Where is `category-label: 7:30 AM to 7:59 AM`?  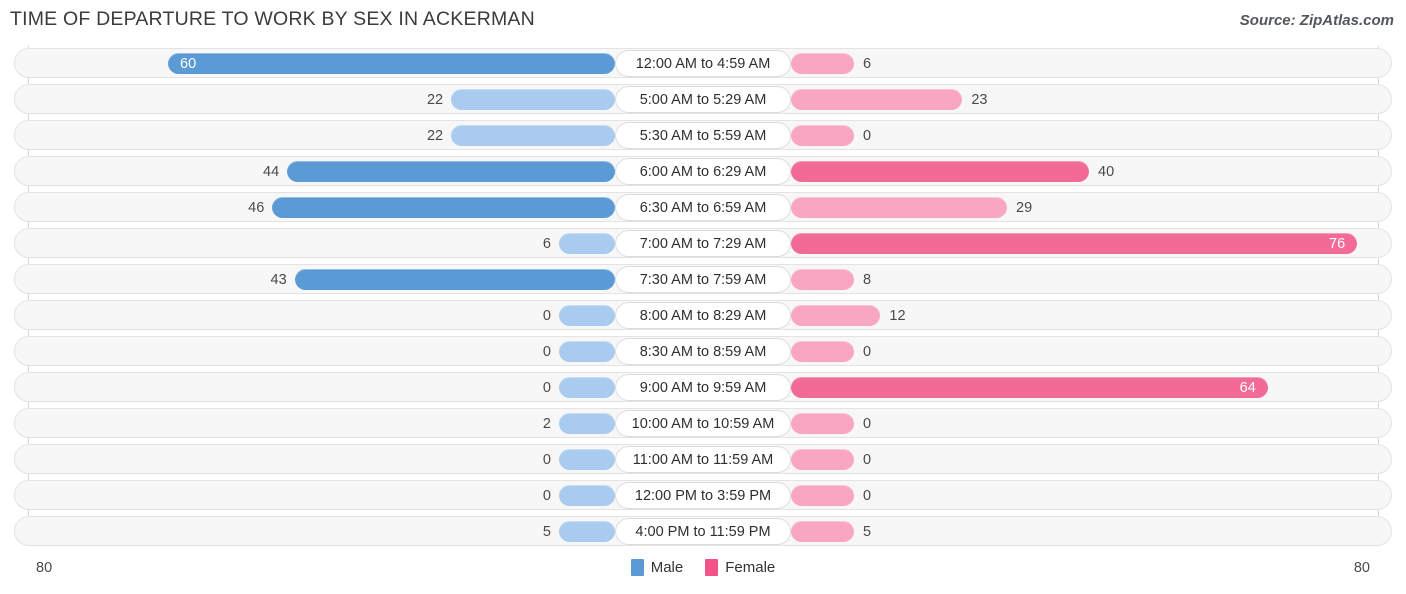
category-label: 7:30 AM to 7:59 AM is located at coordinates (703, 279).